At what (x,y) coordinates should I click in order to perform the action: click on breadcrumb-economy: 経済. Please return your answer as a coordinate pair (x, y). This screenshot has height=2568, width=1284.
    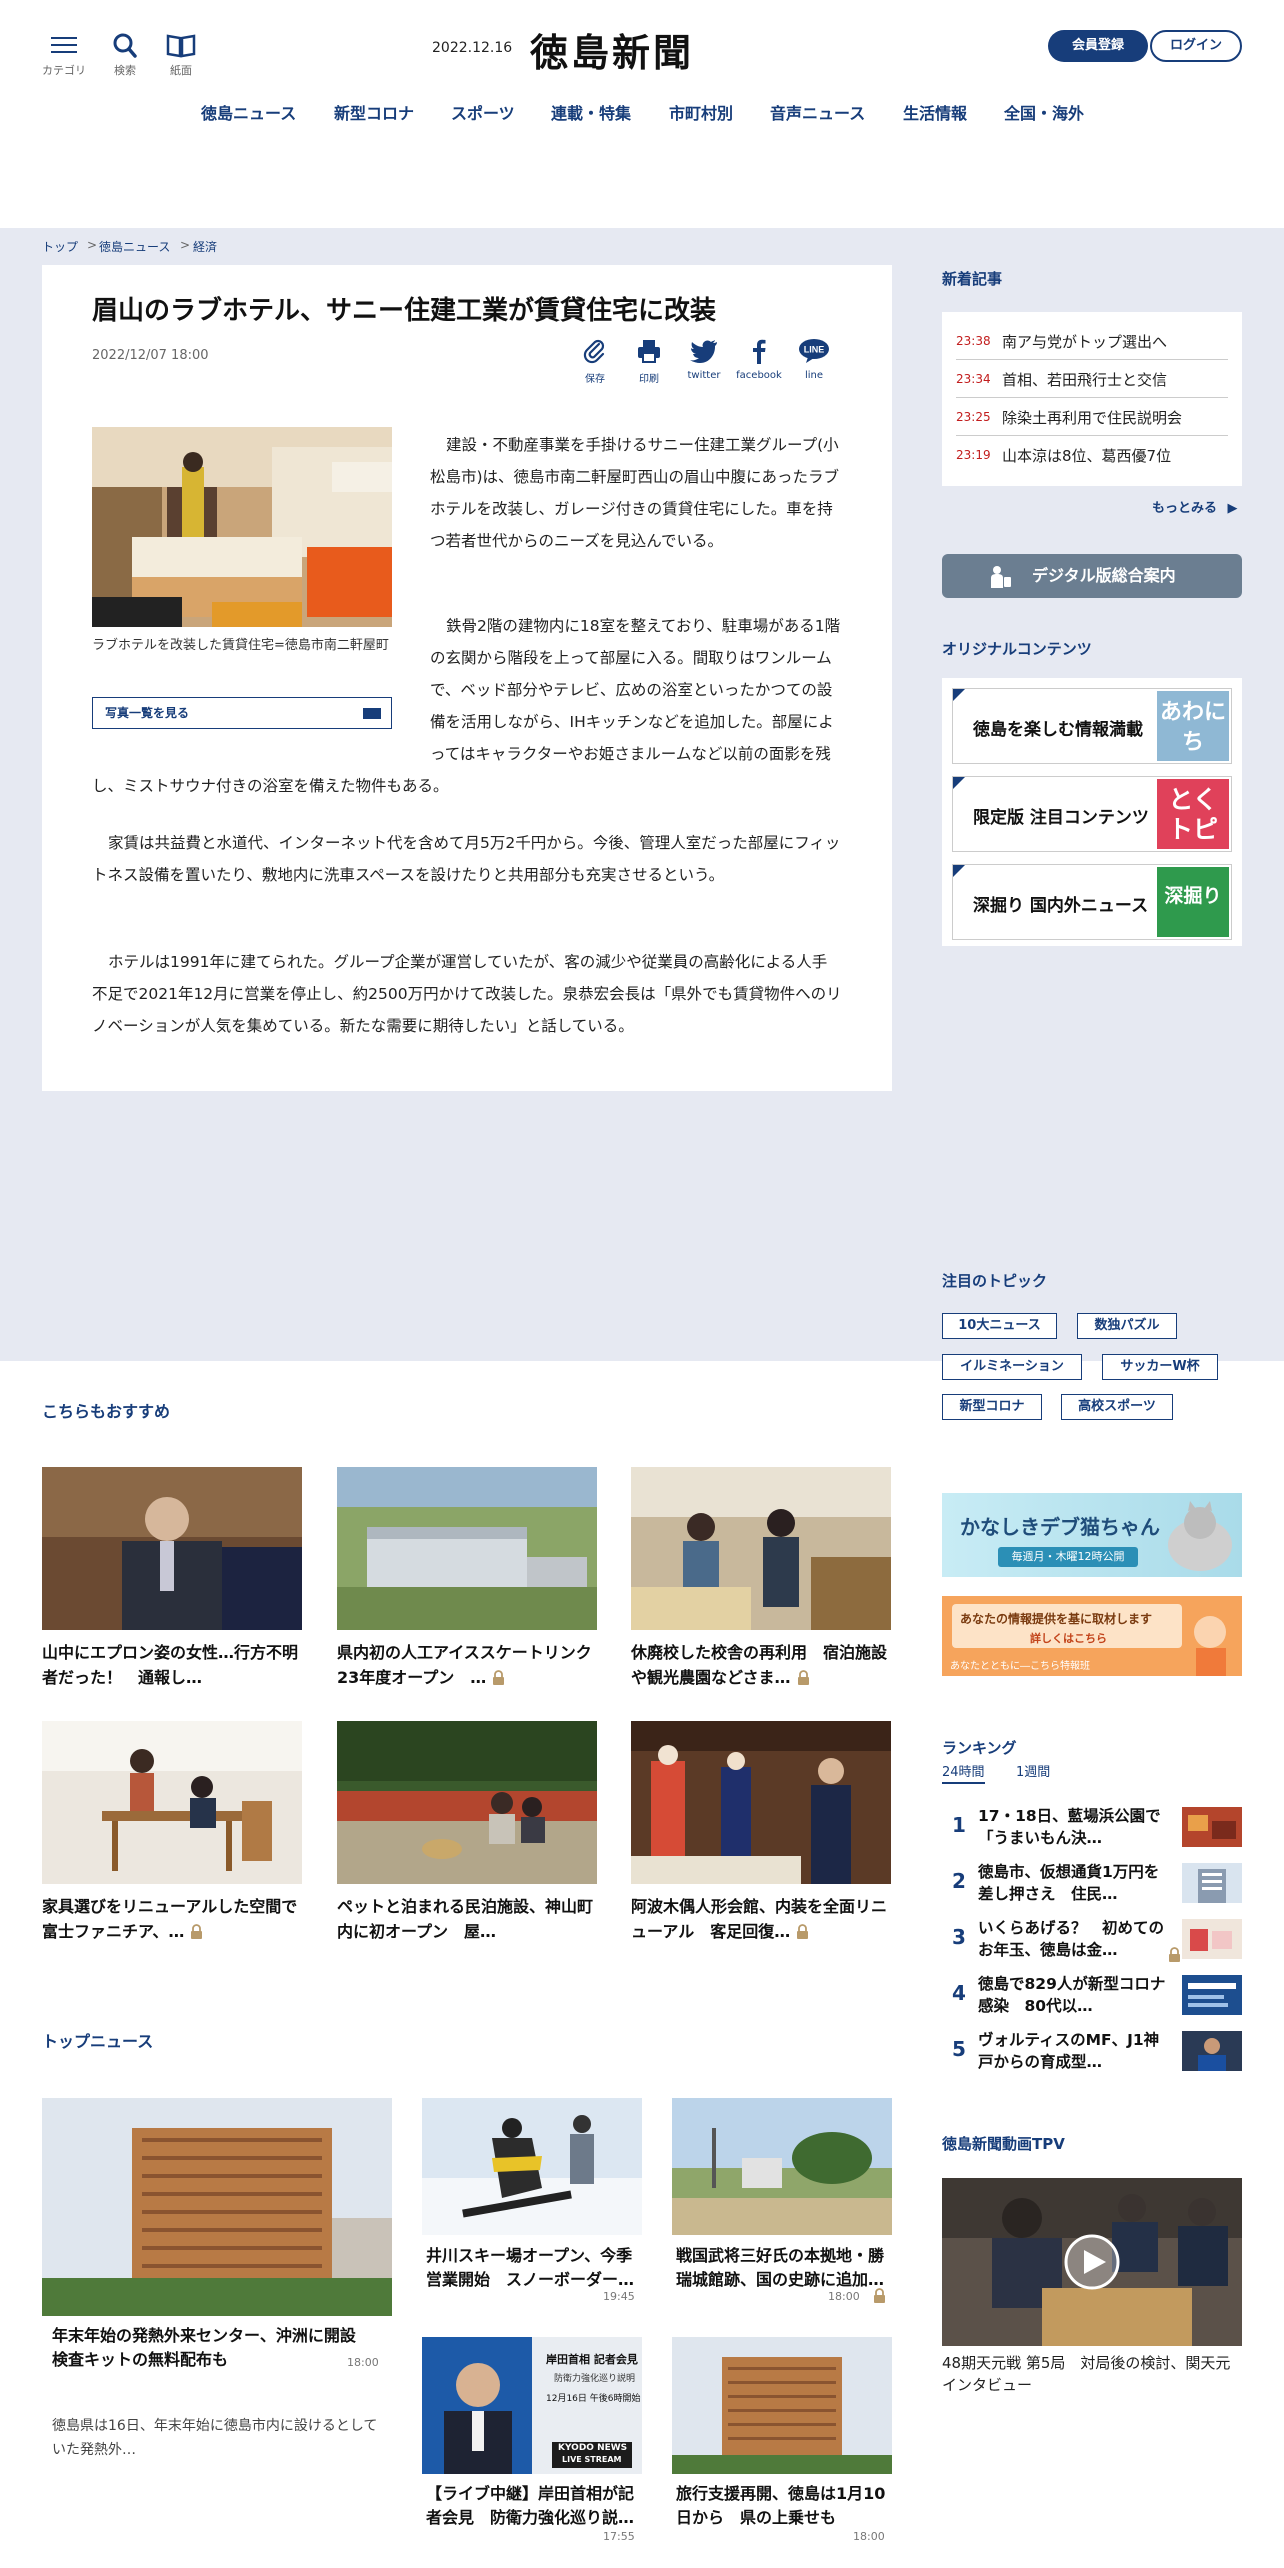
    Looking at the image, I should click on (205, 246).